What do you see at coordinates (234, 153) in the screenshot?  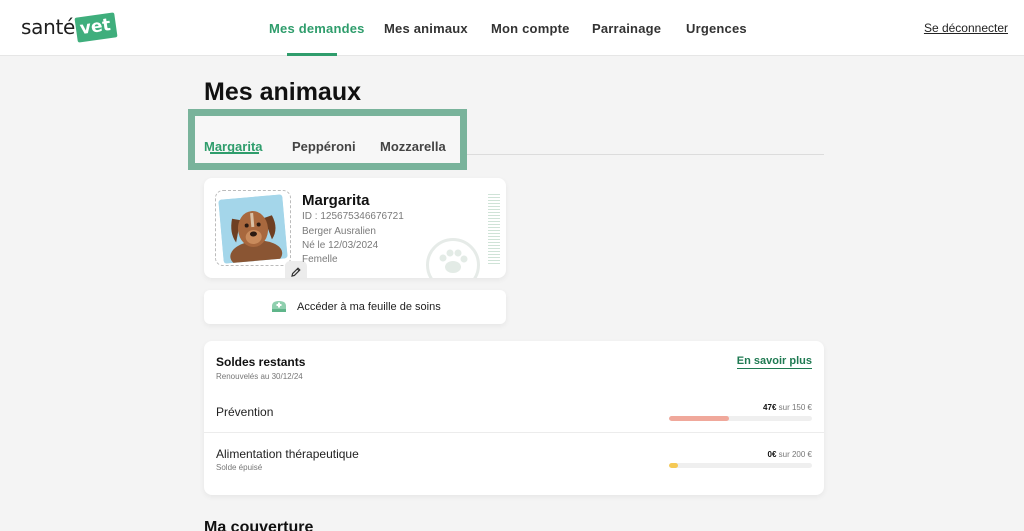 I see `tab-active-indicator` at bounding box center [234, 153].